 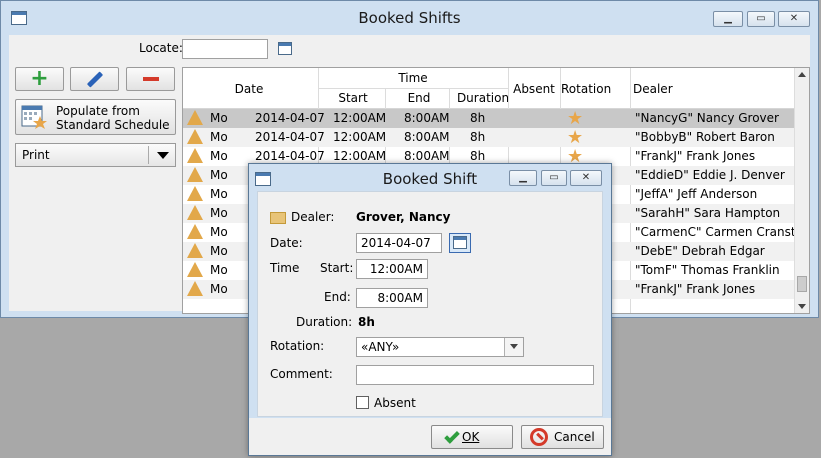 I want to click on calendar-icon, so click(x=285, y=48).